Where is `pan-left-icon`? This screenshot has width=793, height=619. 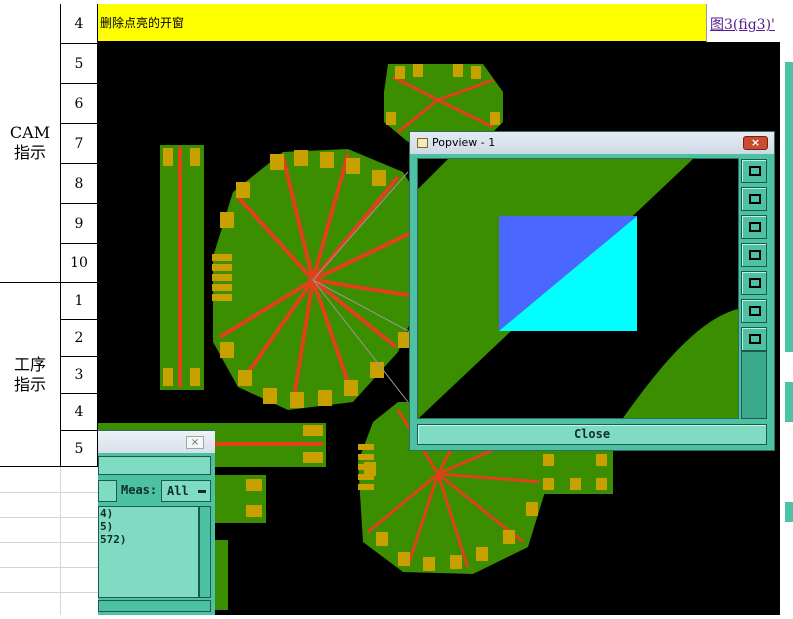
pan-left-icon is located at coordinates (754, 255).